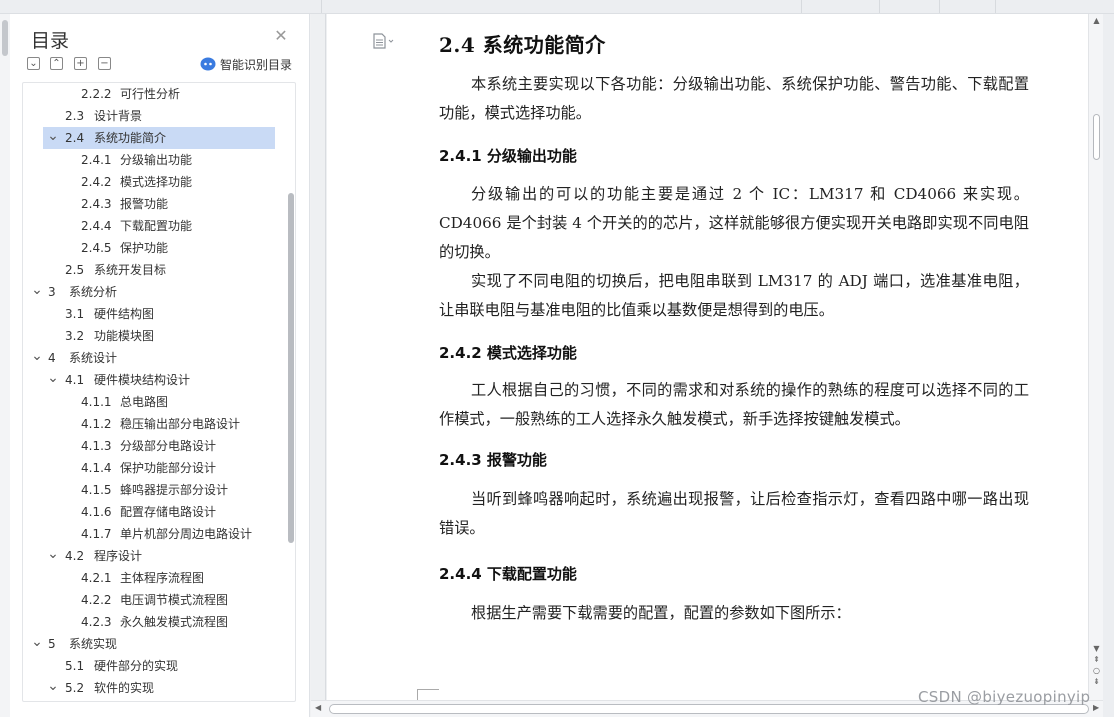  I want to click on prev-page-icon: ⇞, so click(1096, 660).